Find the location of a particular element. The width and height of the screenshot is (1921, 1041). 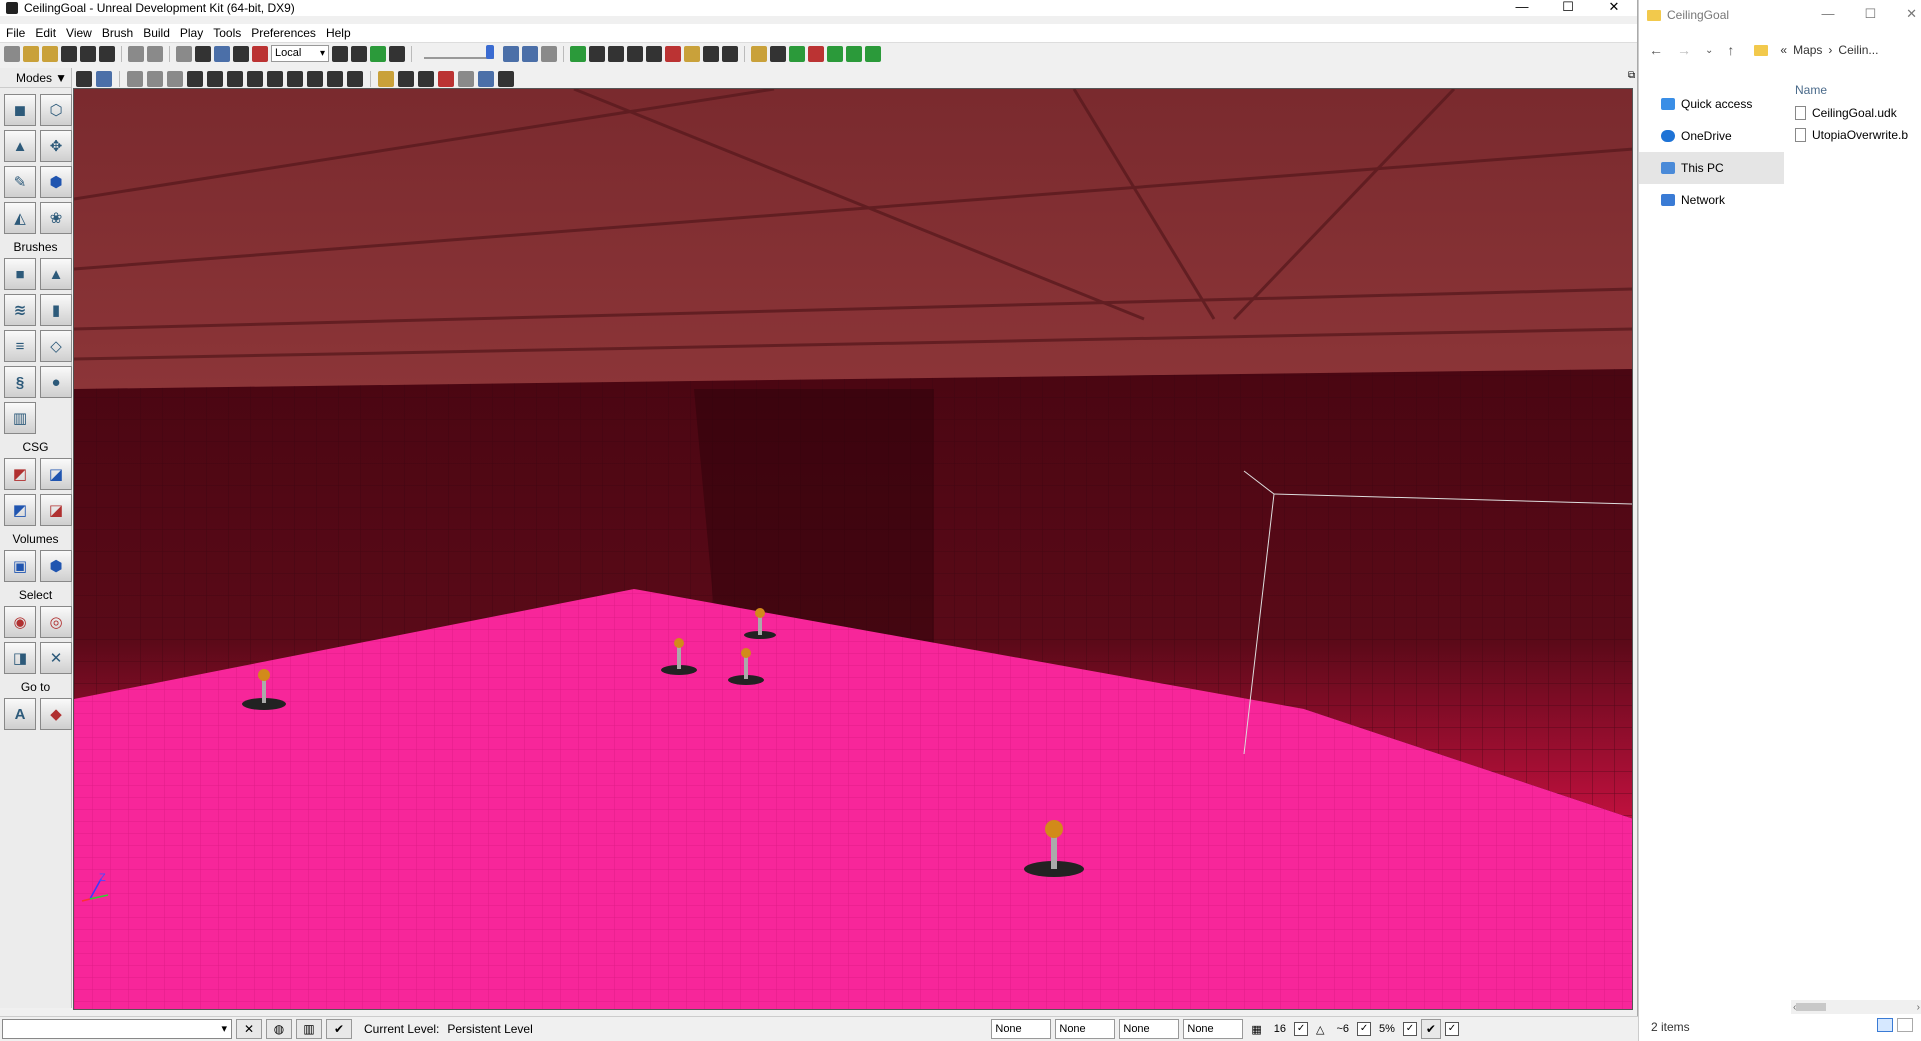

show-selected-icon: ◉ is located at coordinates (20, 622).